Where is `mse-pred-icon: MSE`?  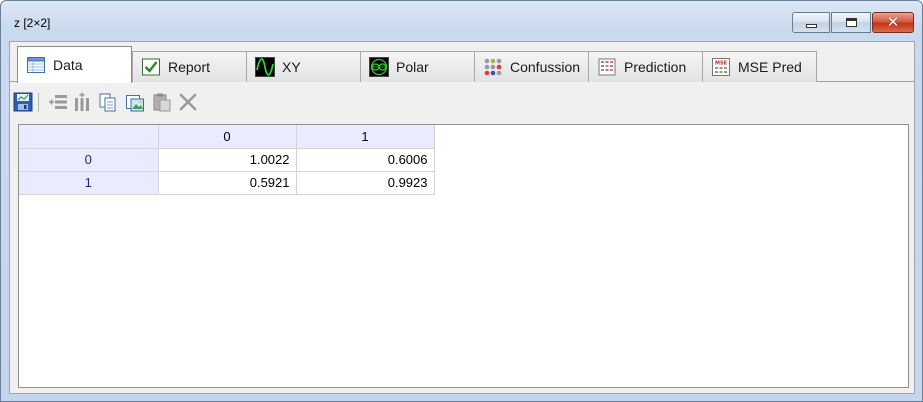 mse-pred-icon: MSE is located at coordinates (721, 67).